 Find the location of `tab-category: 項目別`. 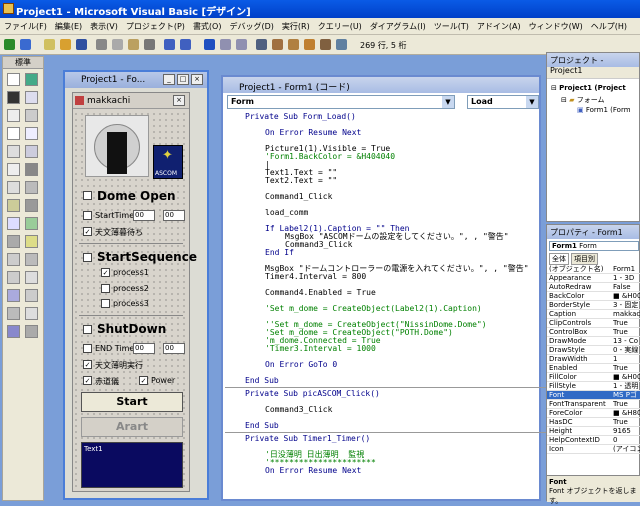

tab-category: 項目別 is located at coordinates (584, 259).